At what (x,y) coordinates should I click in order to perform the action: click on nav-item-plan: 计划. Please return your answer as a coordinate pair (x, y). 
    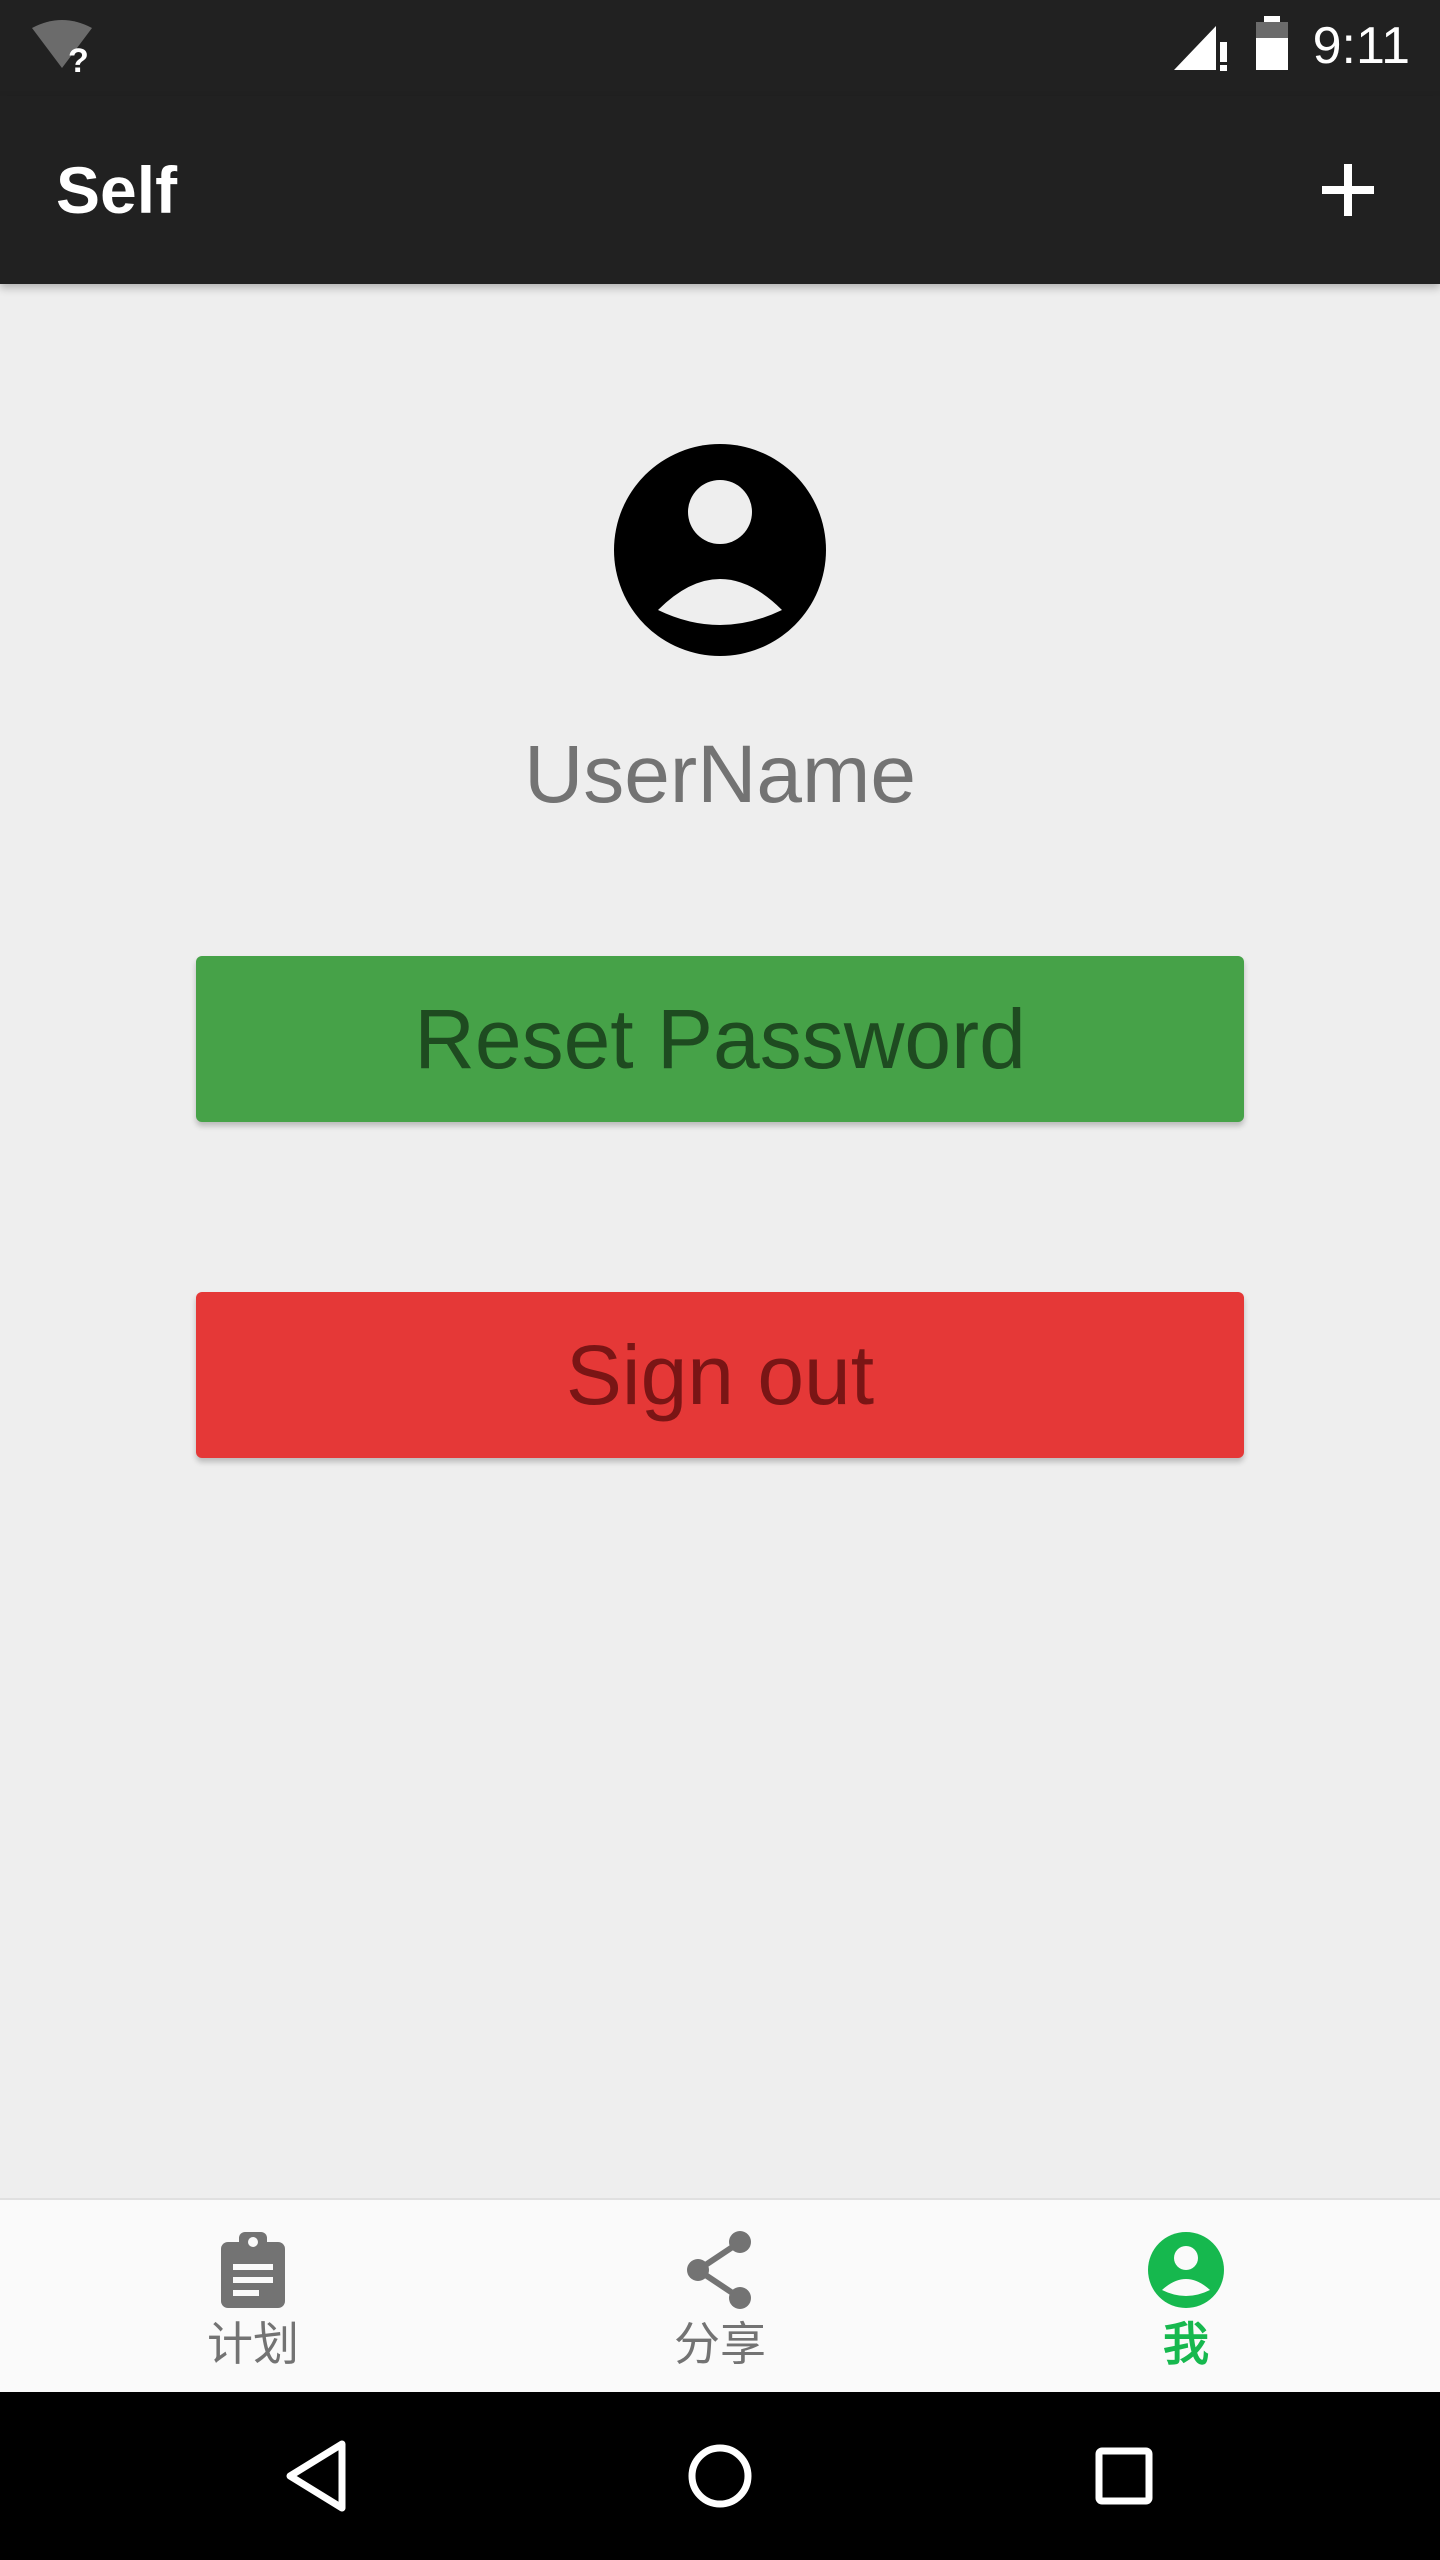
    Looking at the image, I should click on (253, 2297).